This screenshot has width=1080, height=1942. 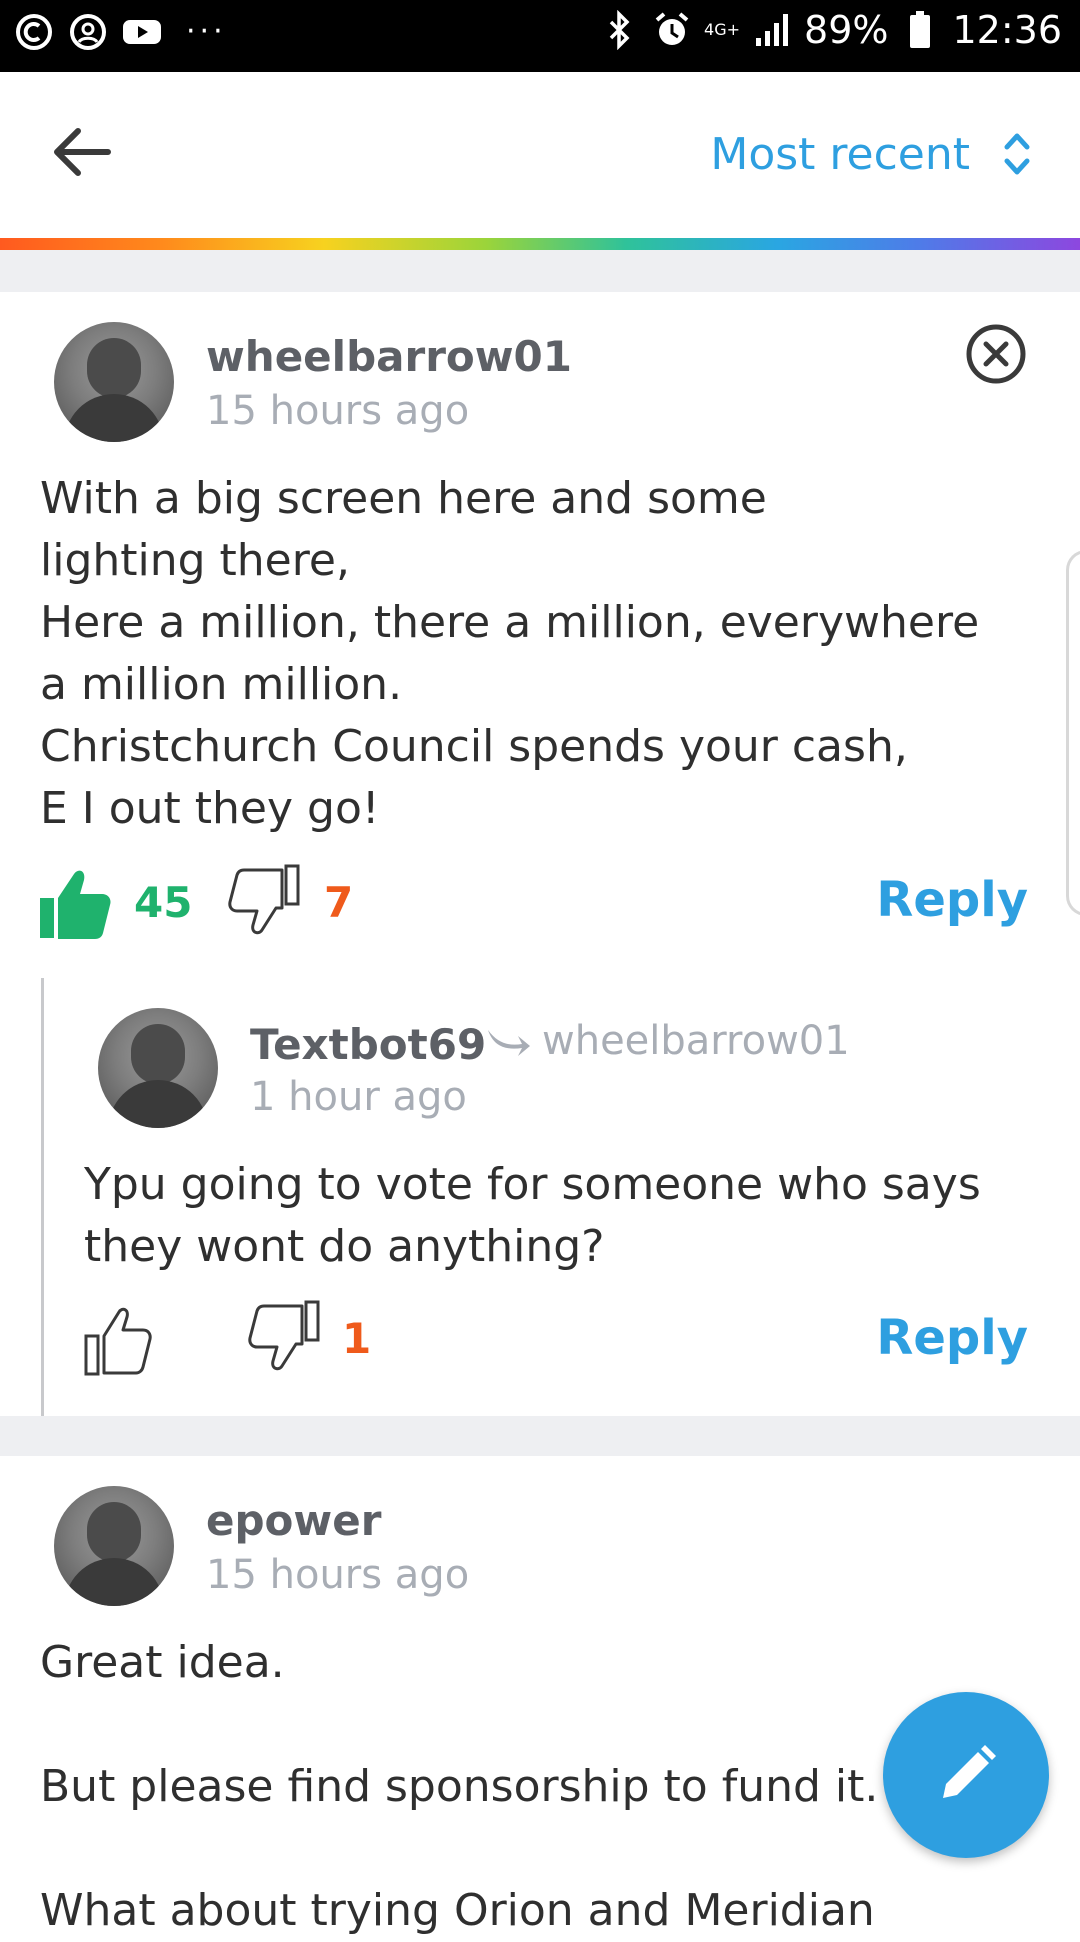 I want to click on reply-username: Textbot69, so click(x=368, y=1044).